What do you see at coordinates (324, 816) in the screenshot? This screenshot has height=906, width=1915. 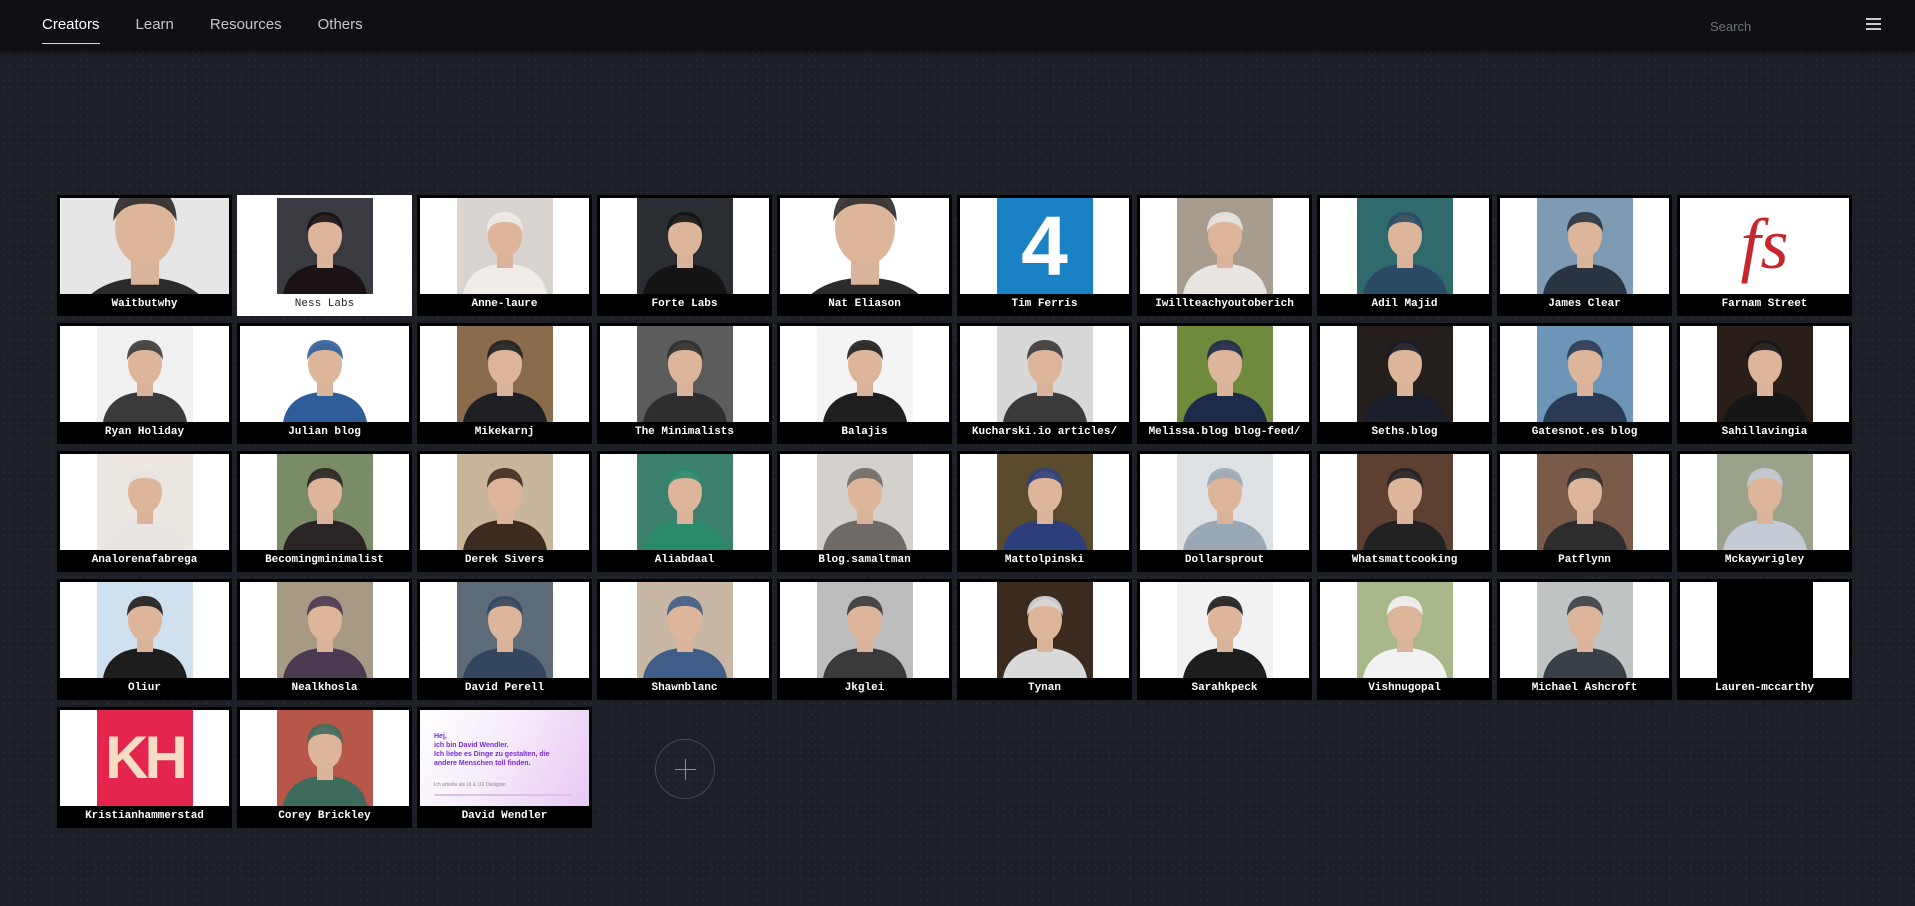 I see `creator-name: Corey Brickley` at bounding box center [324, 816].